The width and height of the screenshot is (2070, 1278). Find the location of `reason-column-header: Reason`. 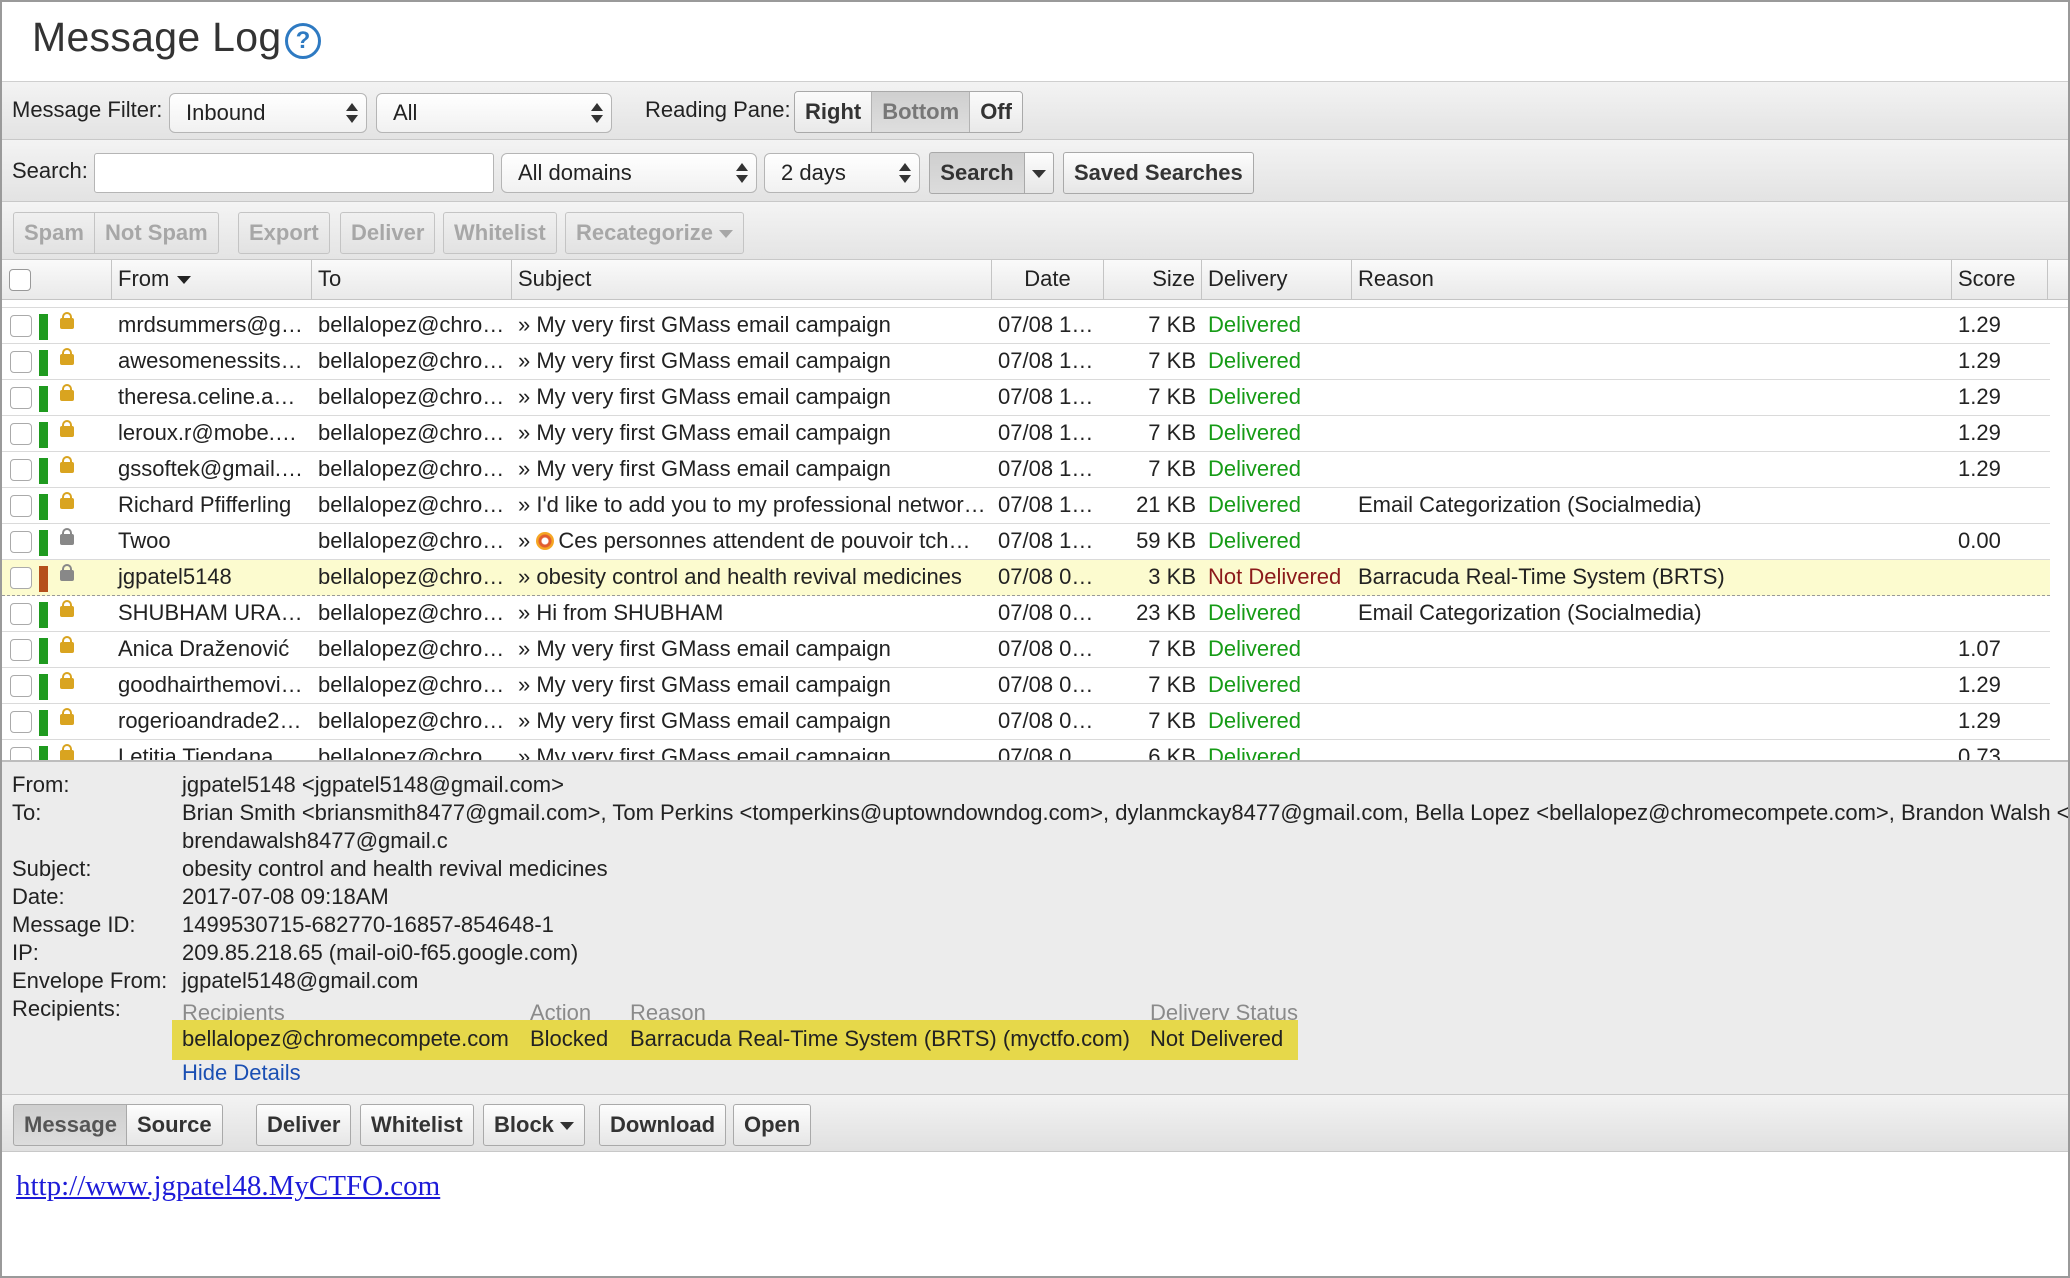

reason-column-header: Reason is located at coordinates (1652, 280).